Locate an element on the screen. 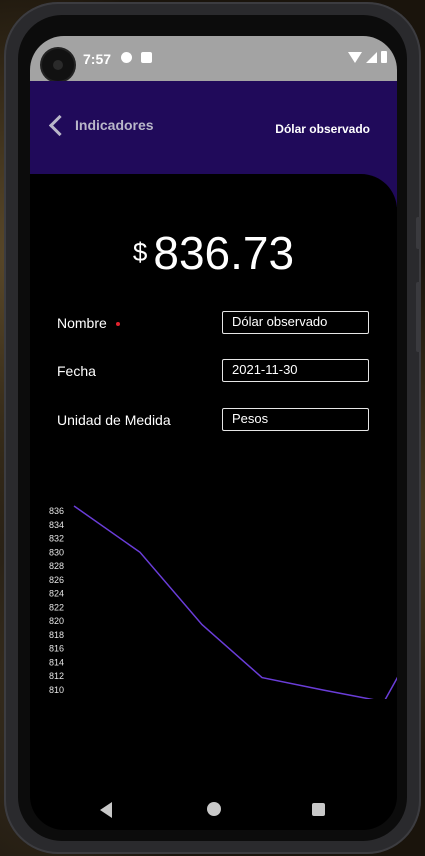 This screenshot has width=425, height=856. y-tick-label: 816 is located at coordinates (56, 649).